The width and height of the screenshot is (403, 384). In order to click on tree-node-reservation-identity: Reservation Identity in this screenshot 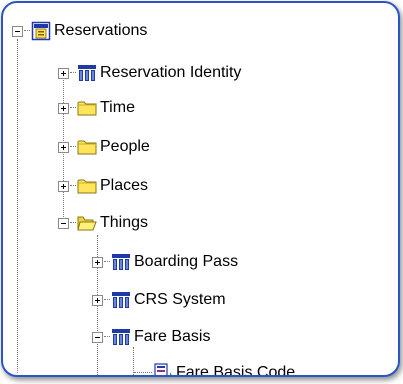, I will do `click(149, 73)`.